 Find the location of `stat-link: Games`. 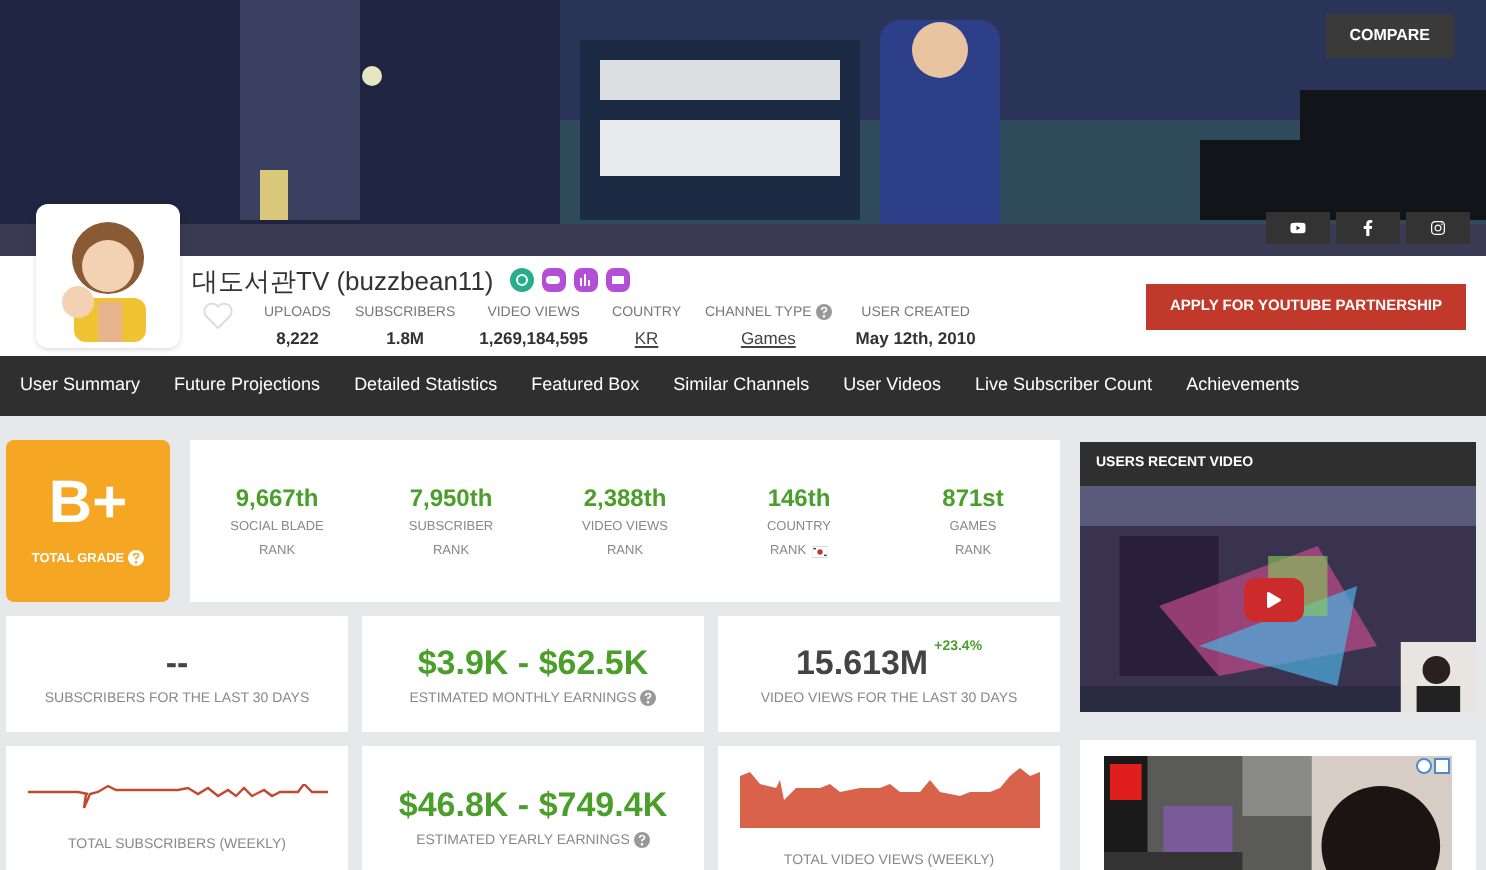

stat-link: Games is located at coordinates (768, 338).